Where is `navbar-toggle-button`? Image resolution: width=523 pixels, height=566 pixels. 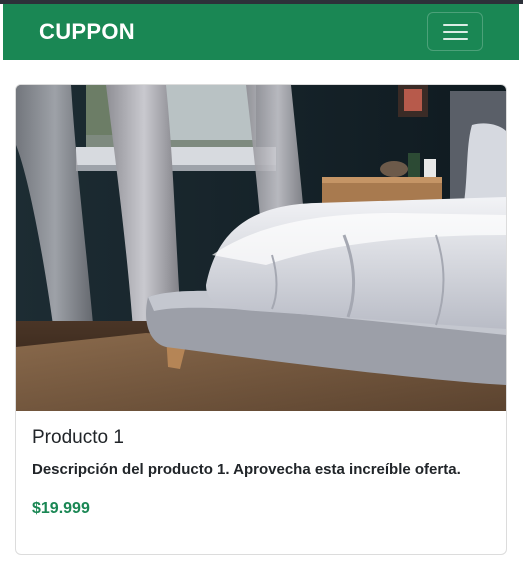
navbar-toggle-button is located at coordinates (455, 31).